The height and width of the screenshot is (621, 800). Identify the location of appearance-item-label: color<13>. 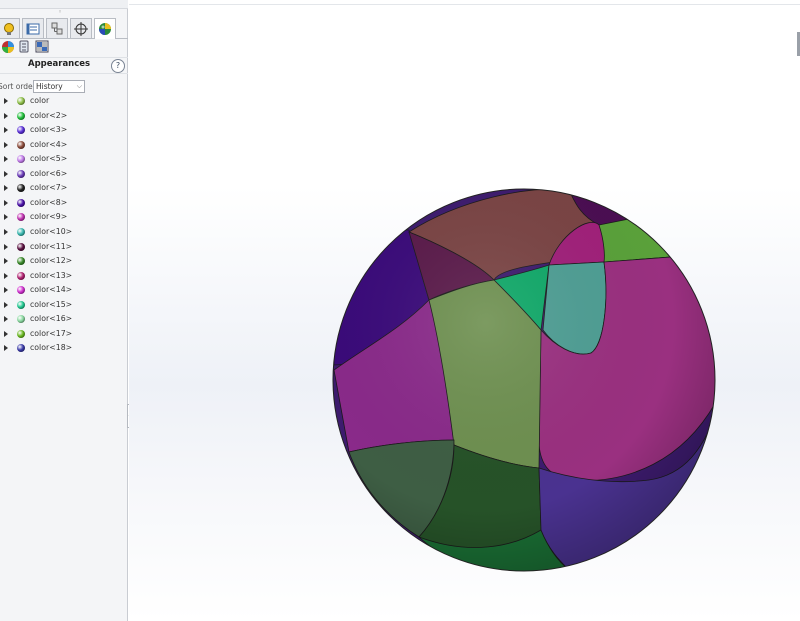
(51, 275).